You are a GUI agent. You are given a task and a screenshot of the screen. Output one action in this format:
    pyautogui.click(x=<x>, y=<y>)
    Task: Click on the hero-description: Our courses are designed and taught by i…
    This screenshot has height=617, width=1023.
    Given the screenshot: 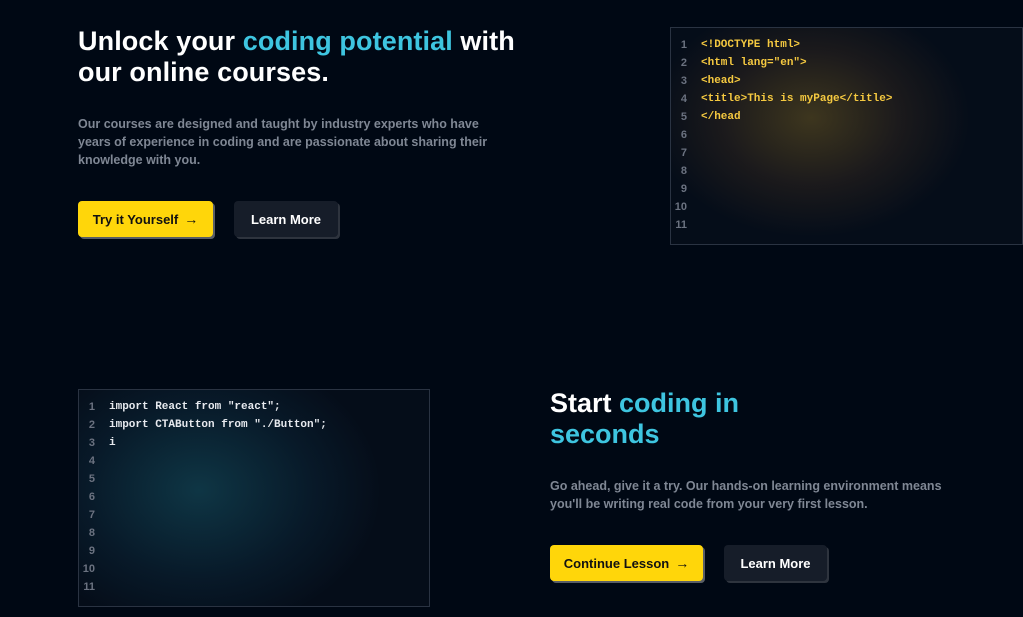 What is the action you would take?
    pyautogui.click(x=283, y=141)
    